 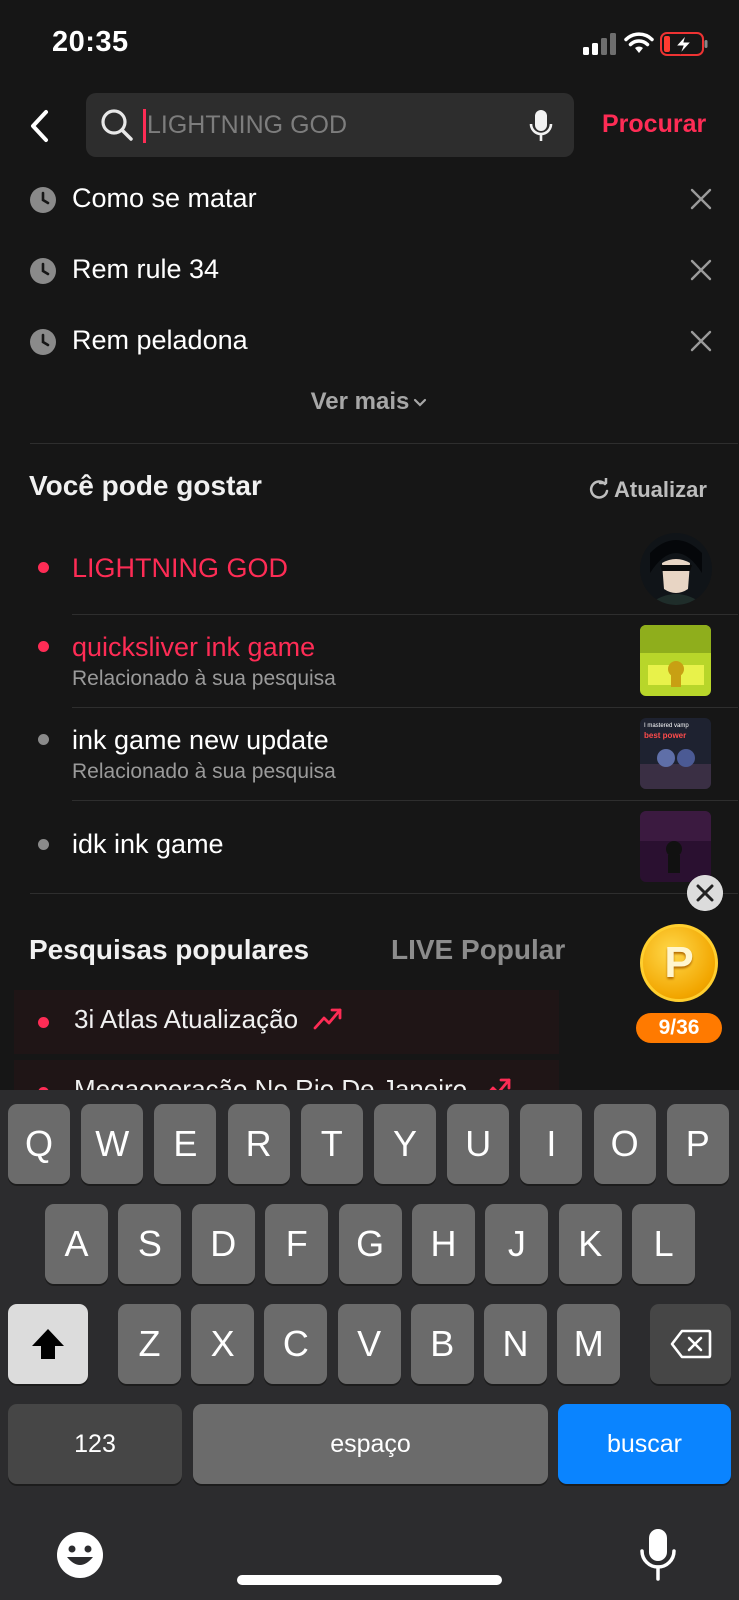 I want to click on wifi-icon, so click(x=639, y=42).